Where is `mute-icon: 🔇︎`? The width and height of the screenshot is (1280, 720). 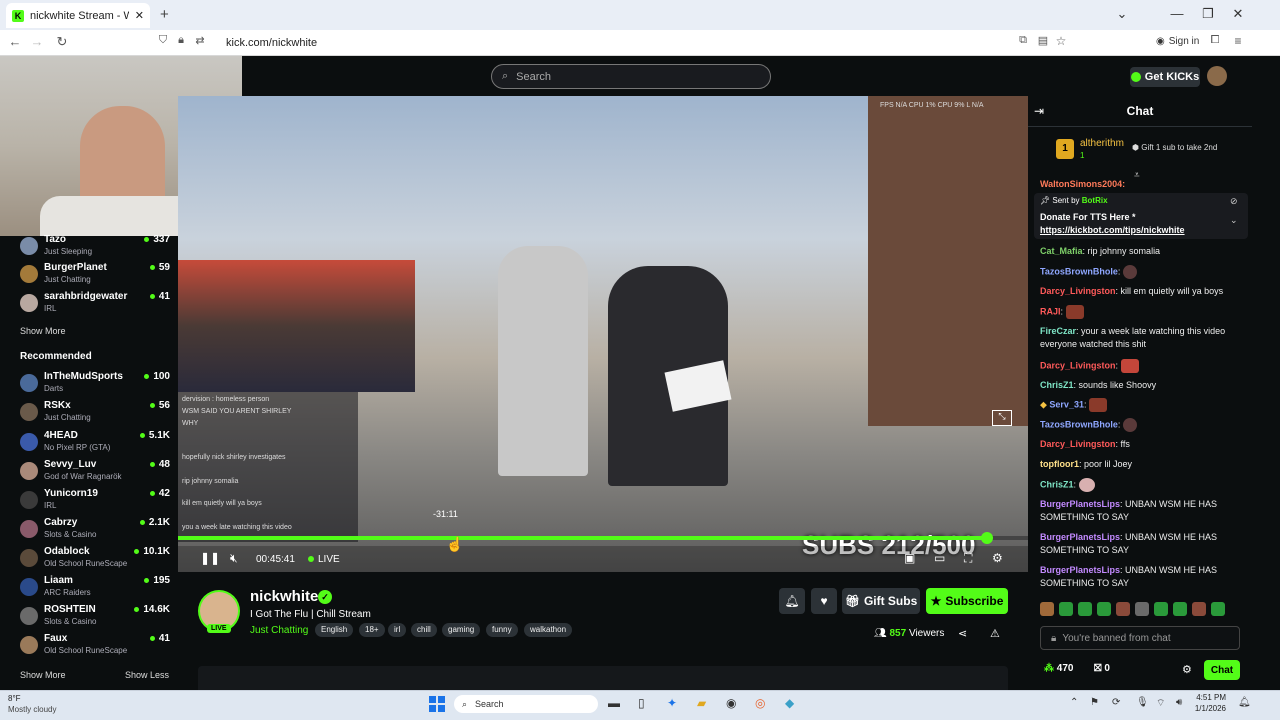 mute-icon: 🔇︎ is located at coordinates (234, 558).